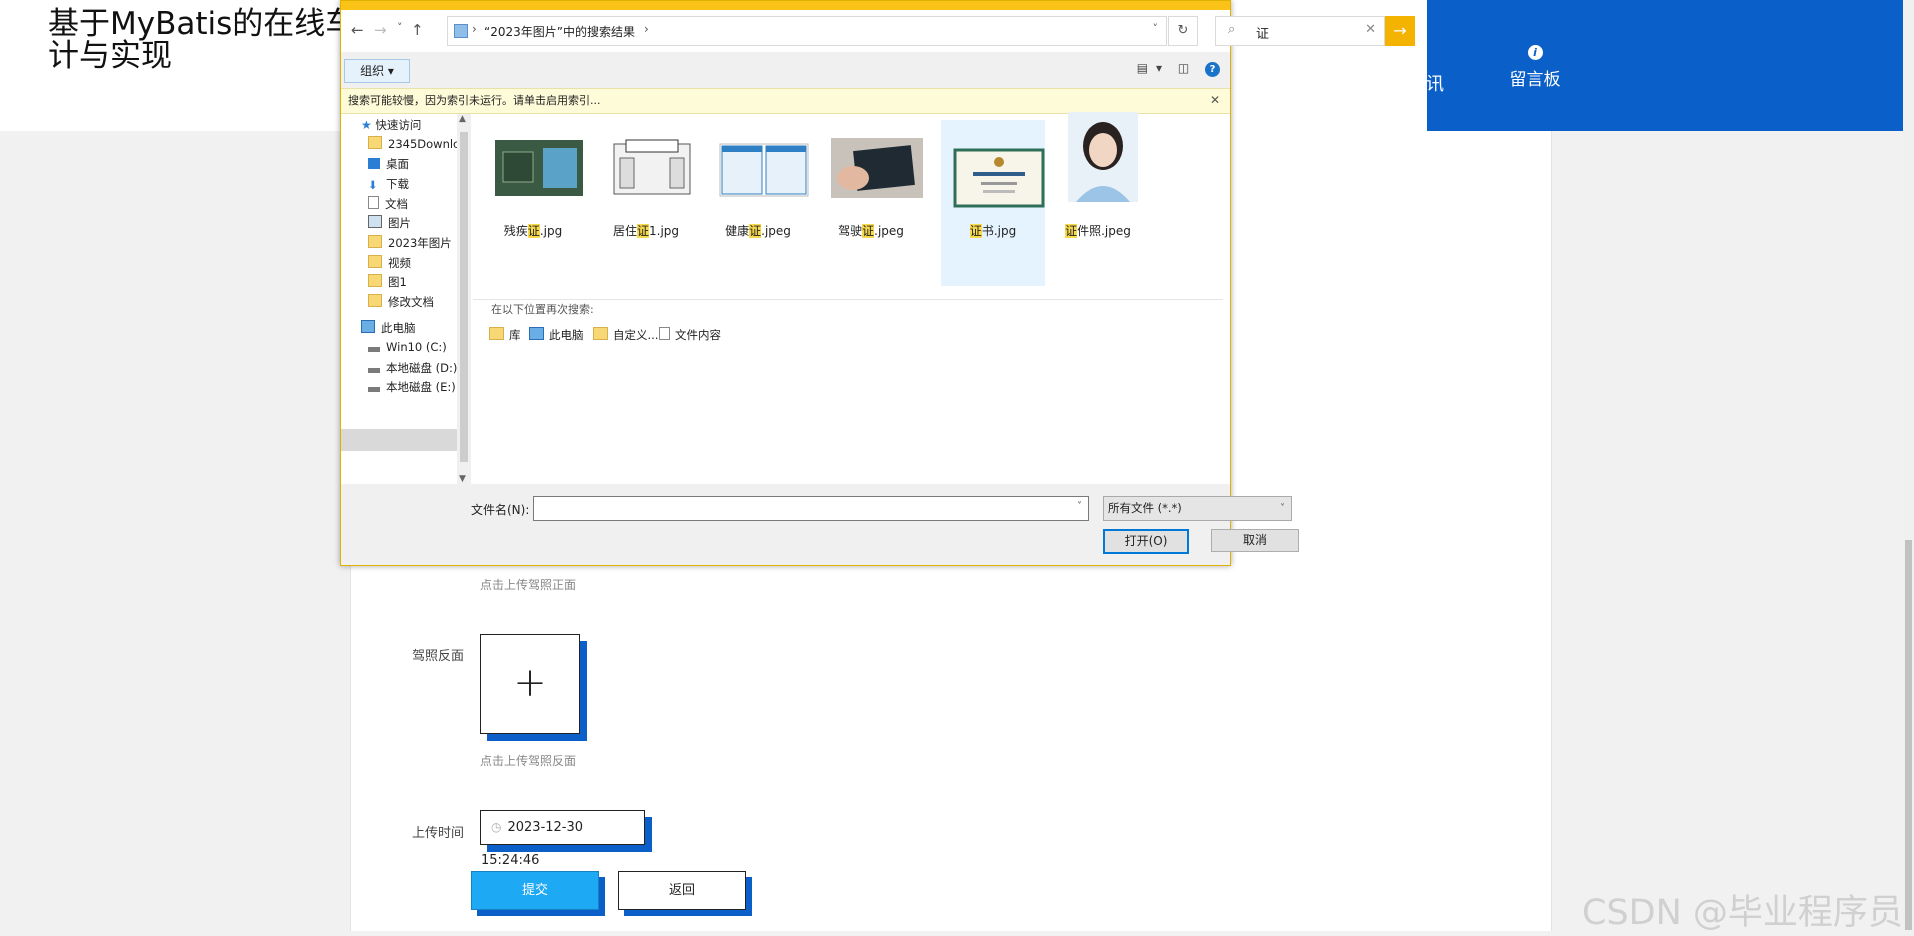 The height and width of the screenshot is (936, 1914). I want to click on clock-icon: ◷, so click(496, 827).